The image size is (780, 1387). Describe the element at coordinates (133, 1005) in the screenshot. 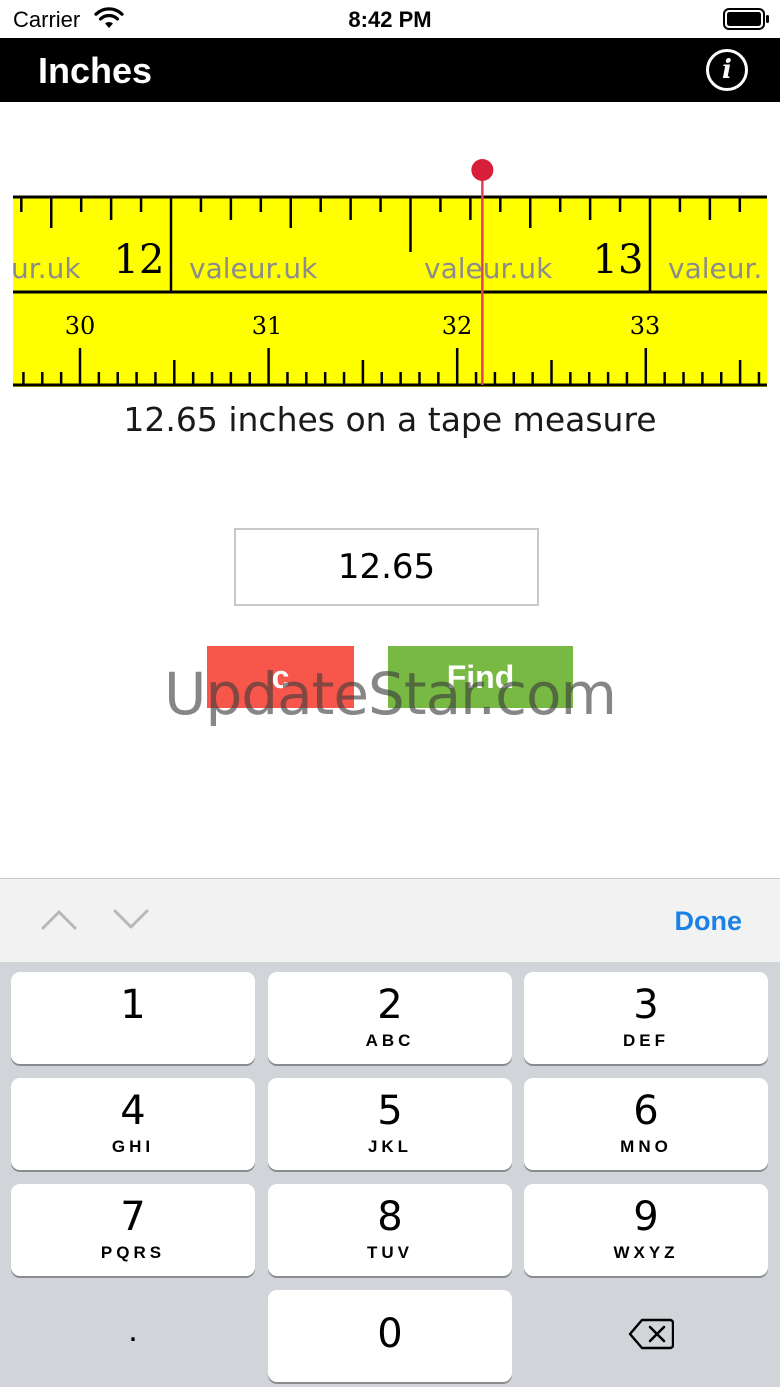

I see `key-digit: 1` at that location.